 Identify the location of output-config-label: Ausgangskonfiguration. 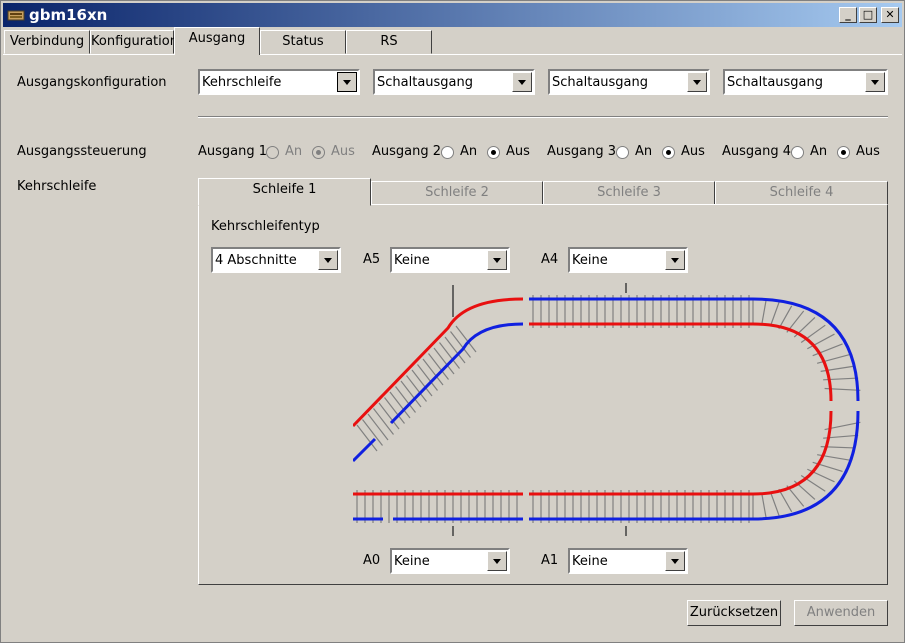
(92, 82).